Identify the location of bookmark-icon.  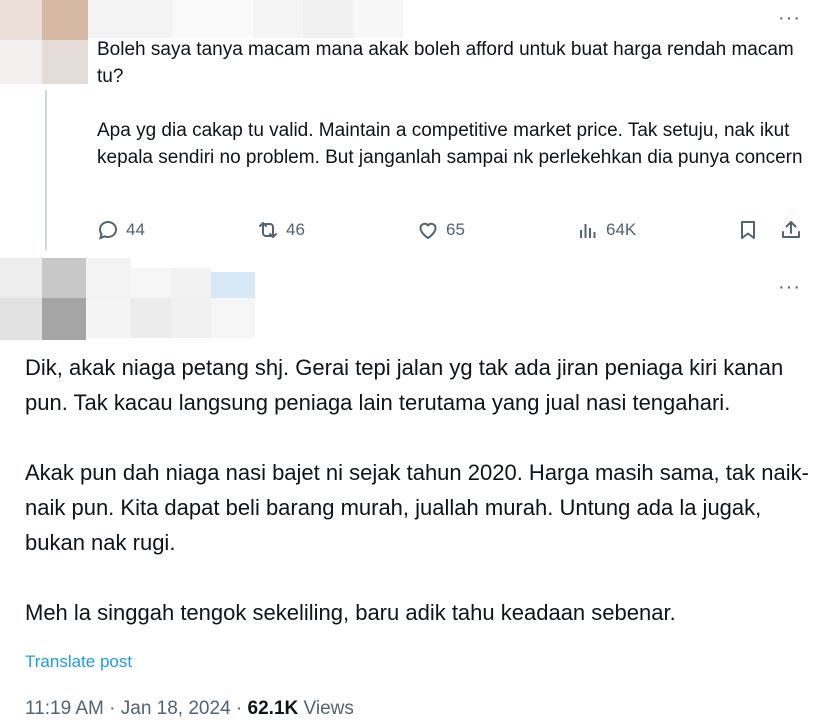
(748, 230).